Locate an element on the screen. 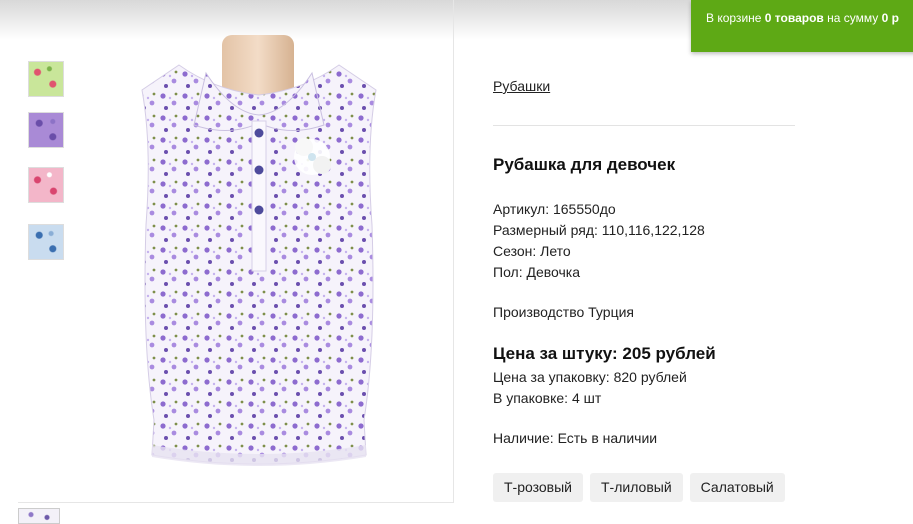 This screenshot has width=913, height=524. thumbnail-green is located at coordinates (46, 79).